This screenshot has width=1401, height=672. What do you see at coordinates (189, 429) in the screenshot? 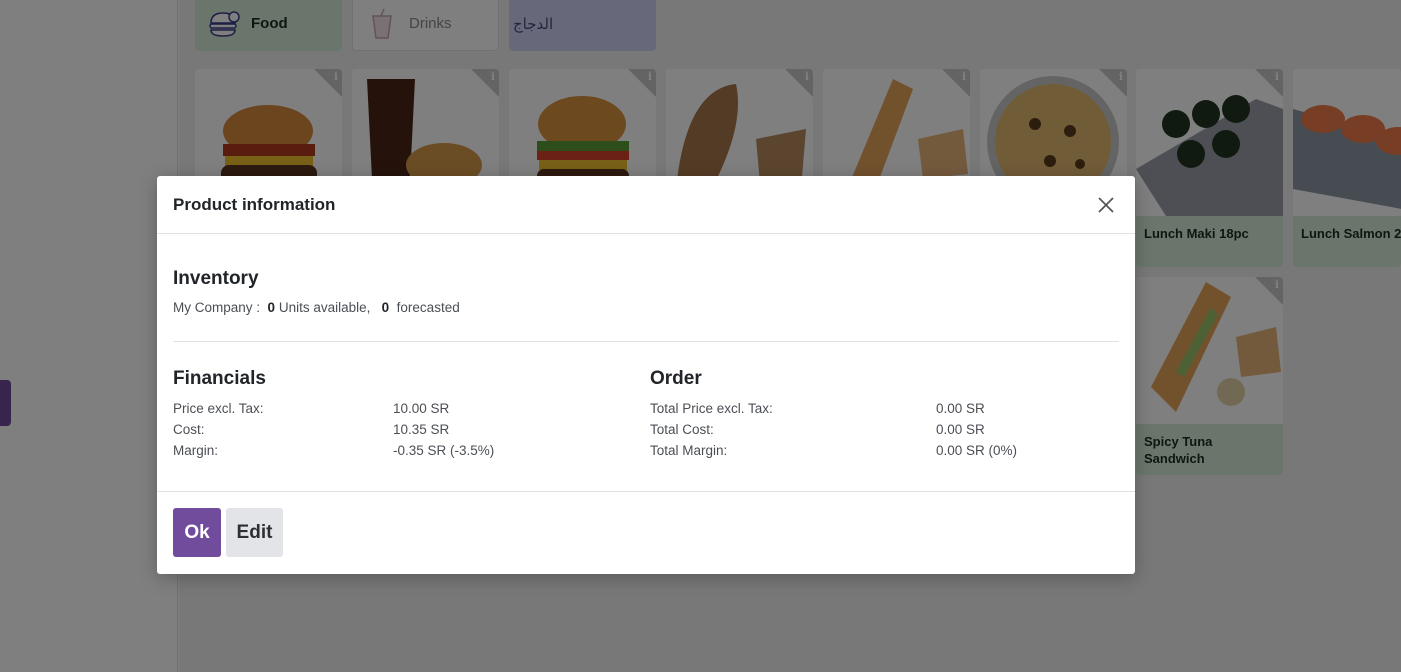
I see `financial-label: Cost:` at bounding box center [189, 429].